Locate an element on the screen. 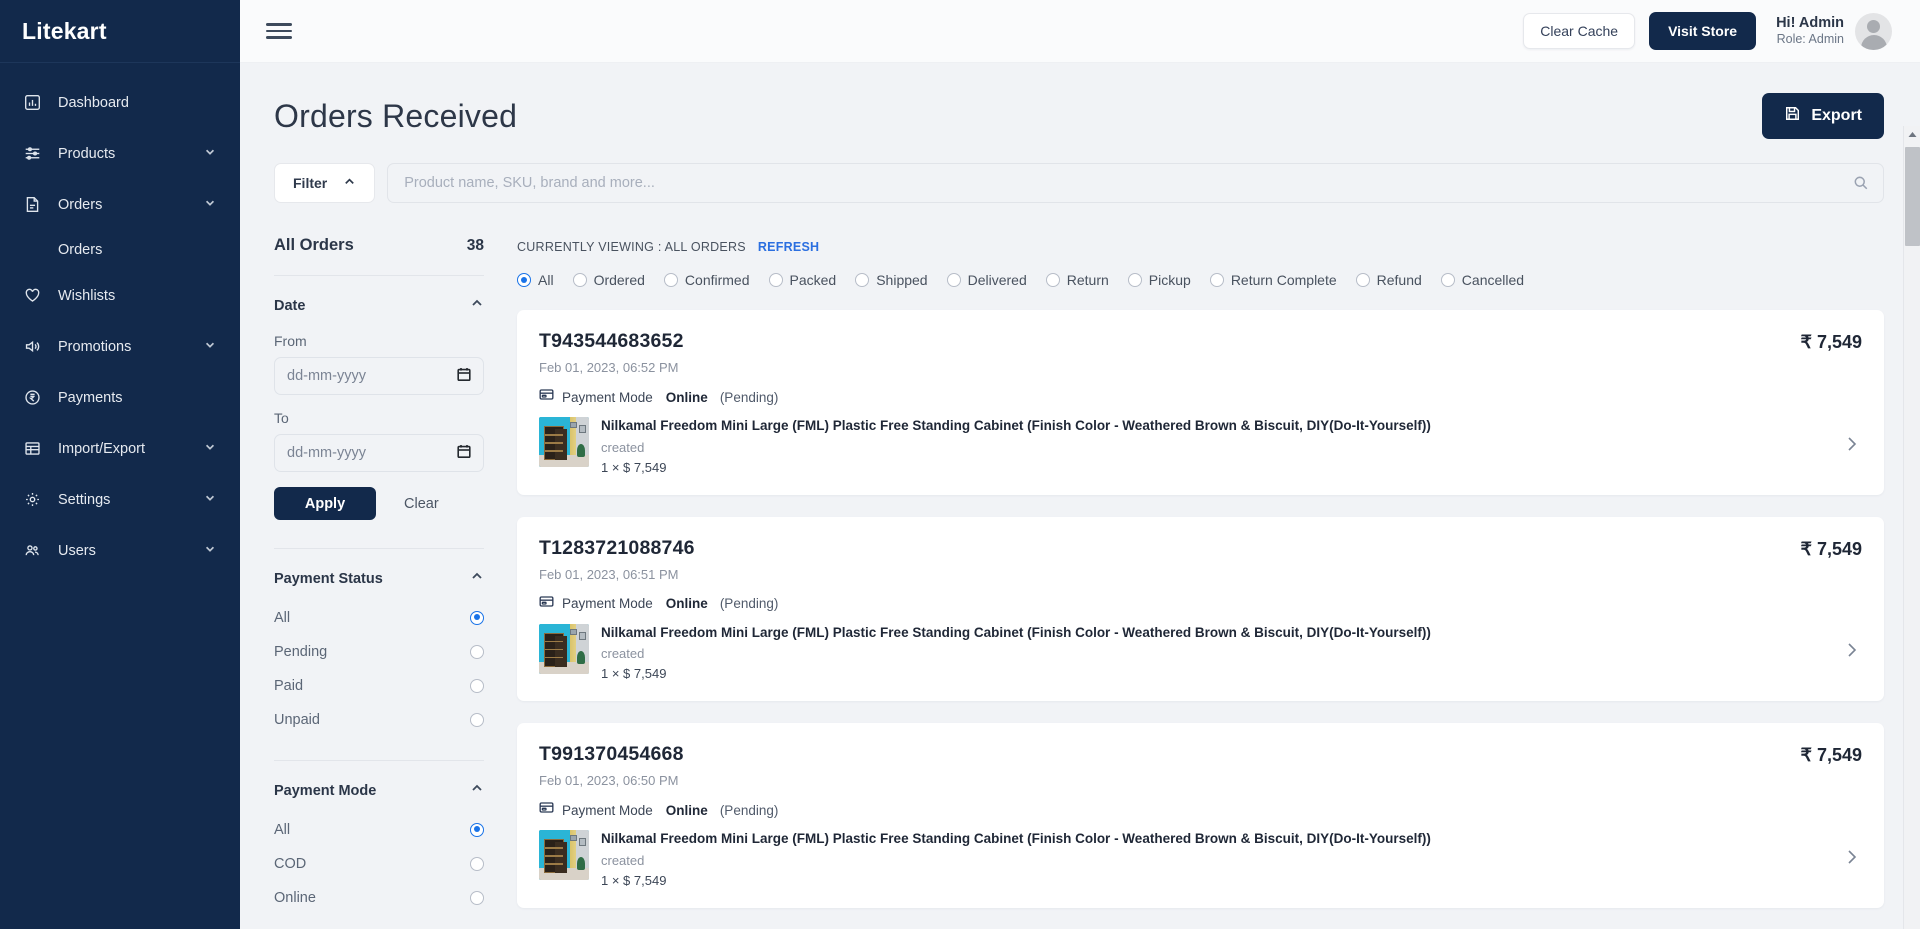  payment-mode-option-all: All is located at coordinates (379, 829).